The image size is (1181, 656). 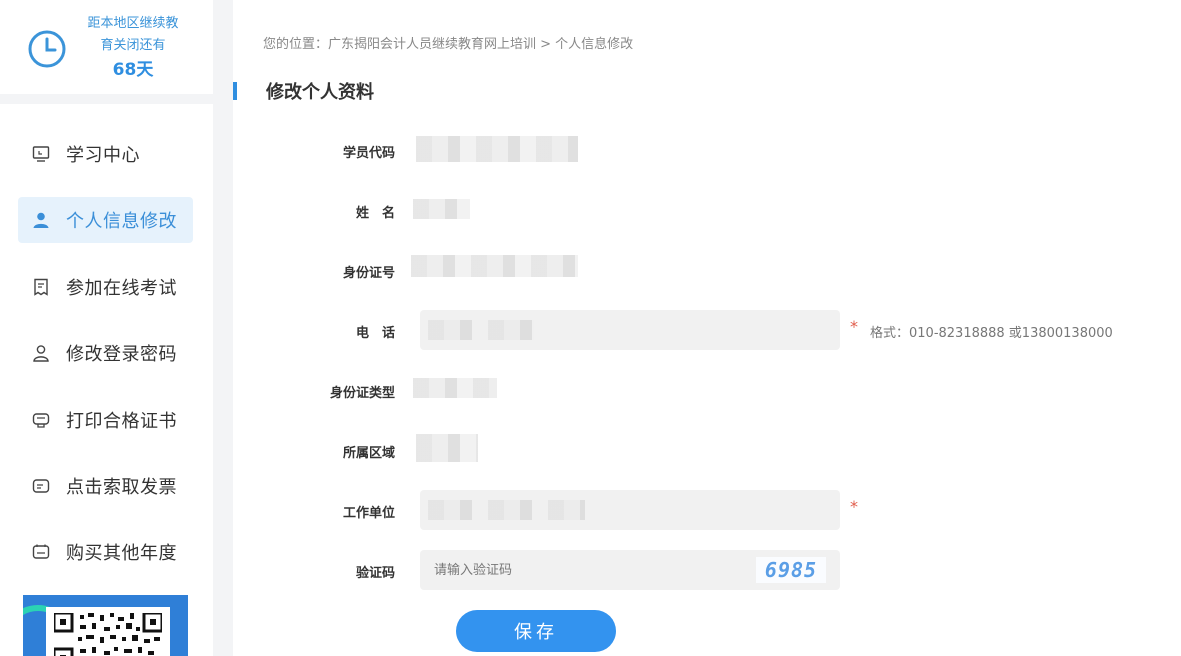 What do you see at coordinates (536, 631) in the screenshot?
I see `save-button: 保存` at bounding box center [536, 631].